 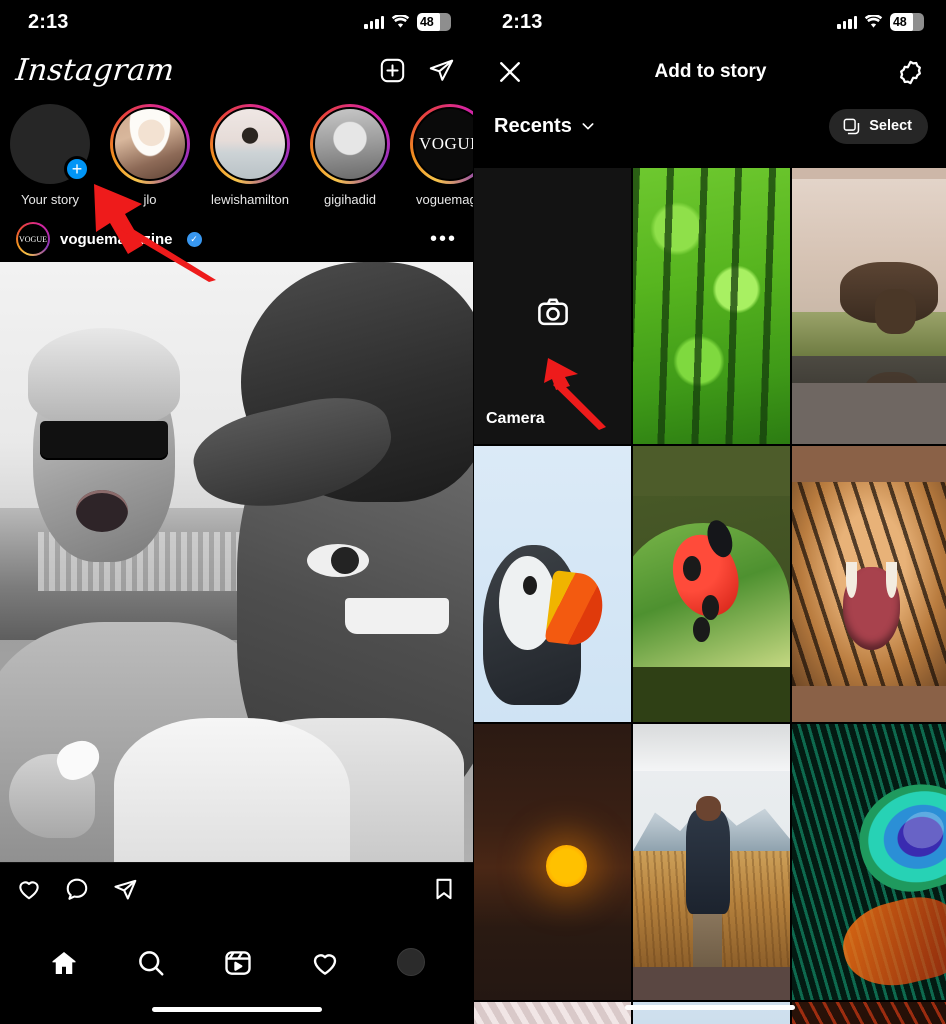 I want to click on camera-tile: Camera, so click(x=552, y=306).